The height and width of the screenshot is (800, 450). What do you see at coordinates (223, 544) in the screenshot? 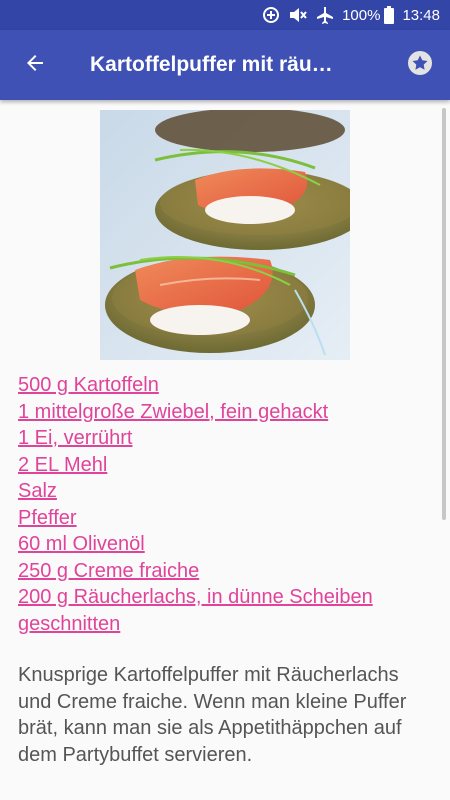
I see `ingredient-link: 60 ml Olivenöl` at bounding box center [223, 544].